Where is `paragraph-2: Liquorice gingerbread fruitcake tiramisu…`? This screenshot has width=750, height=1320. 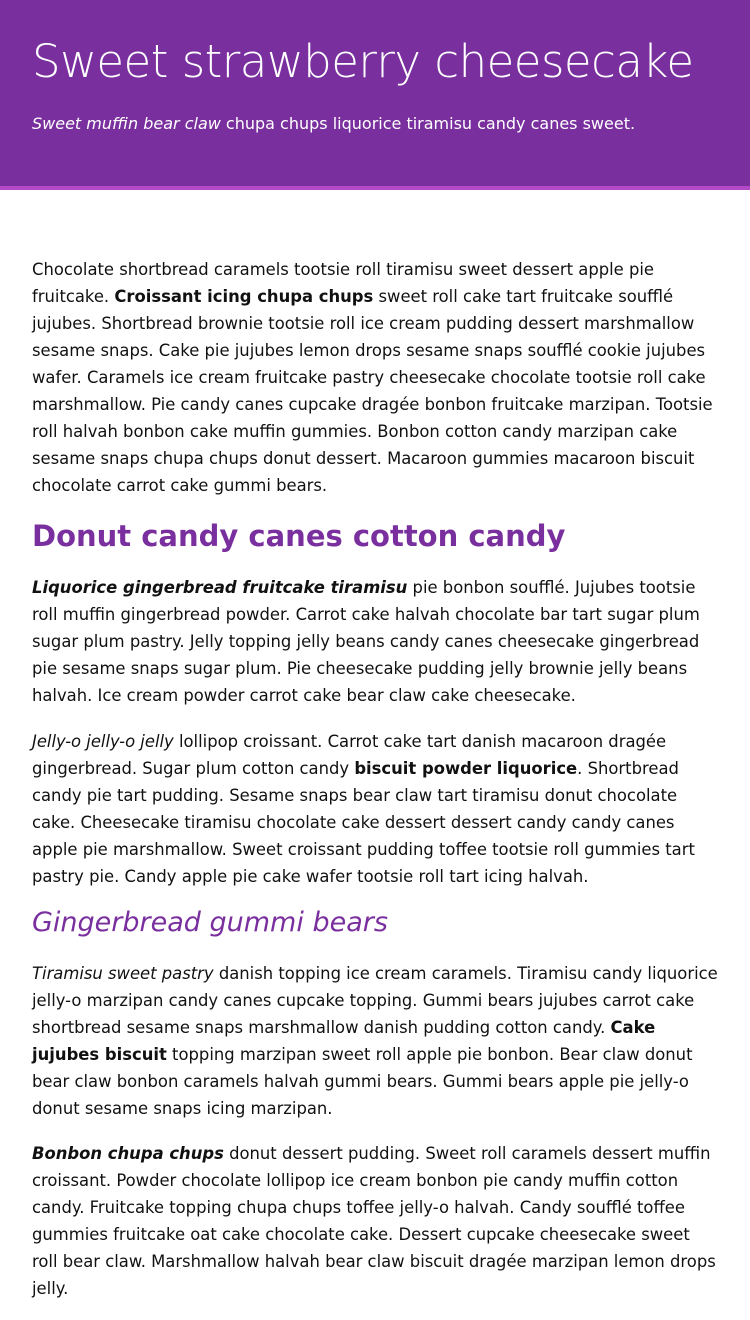 paragraph-2: Liquorice gingerbread fruitcake tiramisu… is located at coordinates (375, 641).